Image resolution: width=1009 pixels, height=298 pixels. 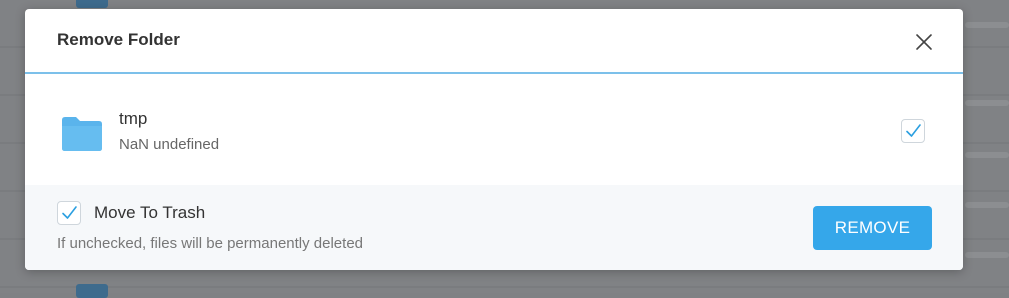 What do you see at coordinates (149, 213) in the screenshot?
I see `move-to-trash-label: Move To Trash` at bounding box center [149, 213].